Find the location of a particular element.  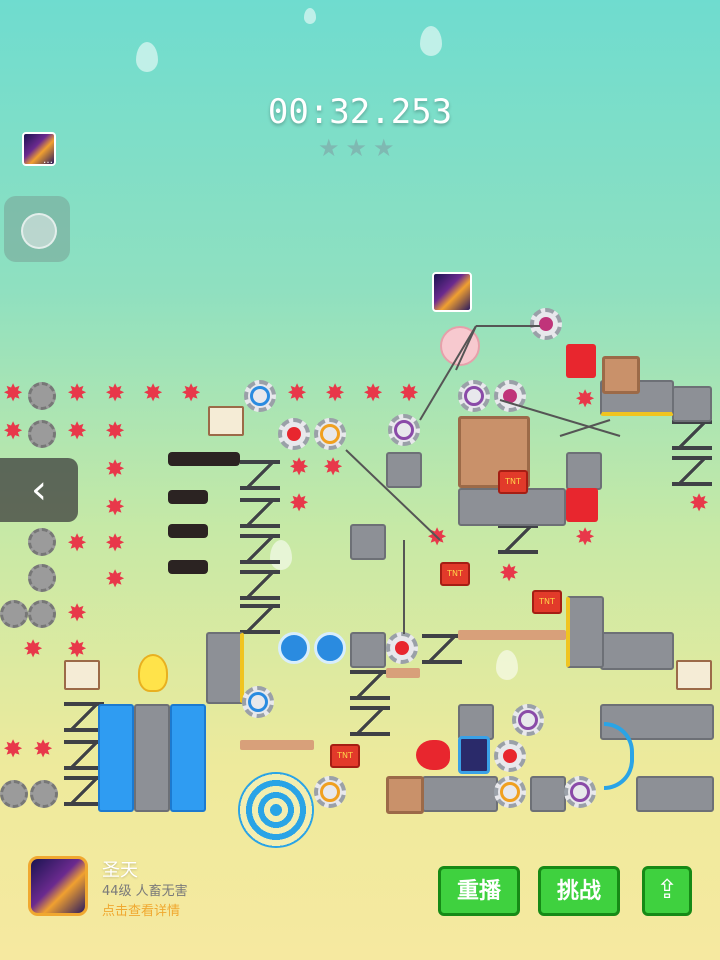

user-level-title: 44级 人畜无害 is located at coordinates (145, 891).